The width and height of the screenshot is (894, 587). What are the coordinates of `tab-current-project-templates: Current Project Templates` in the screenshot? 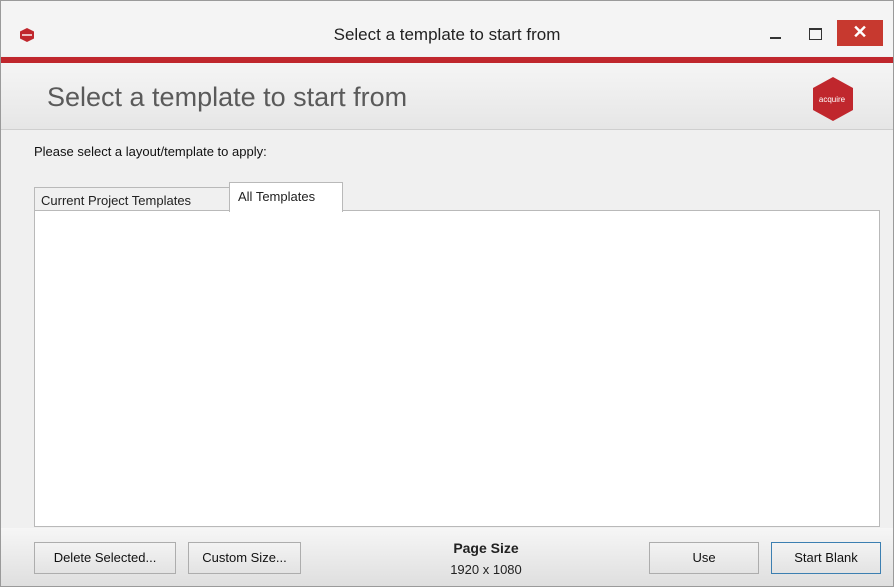 It's located at (132, 199).